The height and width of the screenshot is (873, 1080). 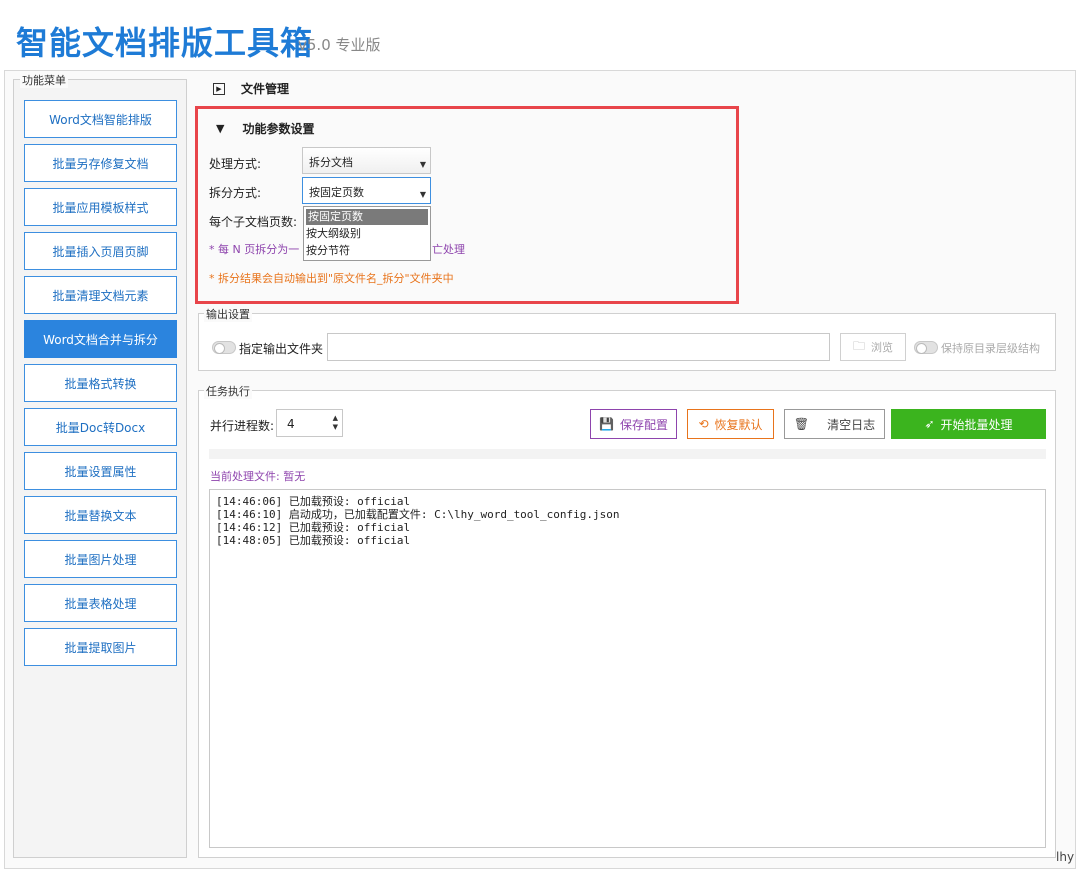 What do you see at coordinates (858, 345) in the screenshot?
I see `folder-icon: 🗀` at bounding box center [858, 345].